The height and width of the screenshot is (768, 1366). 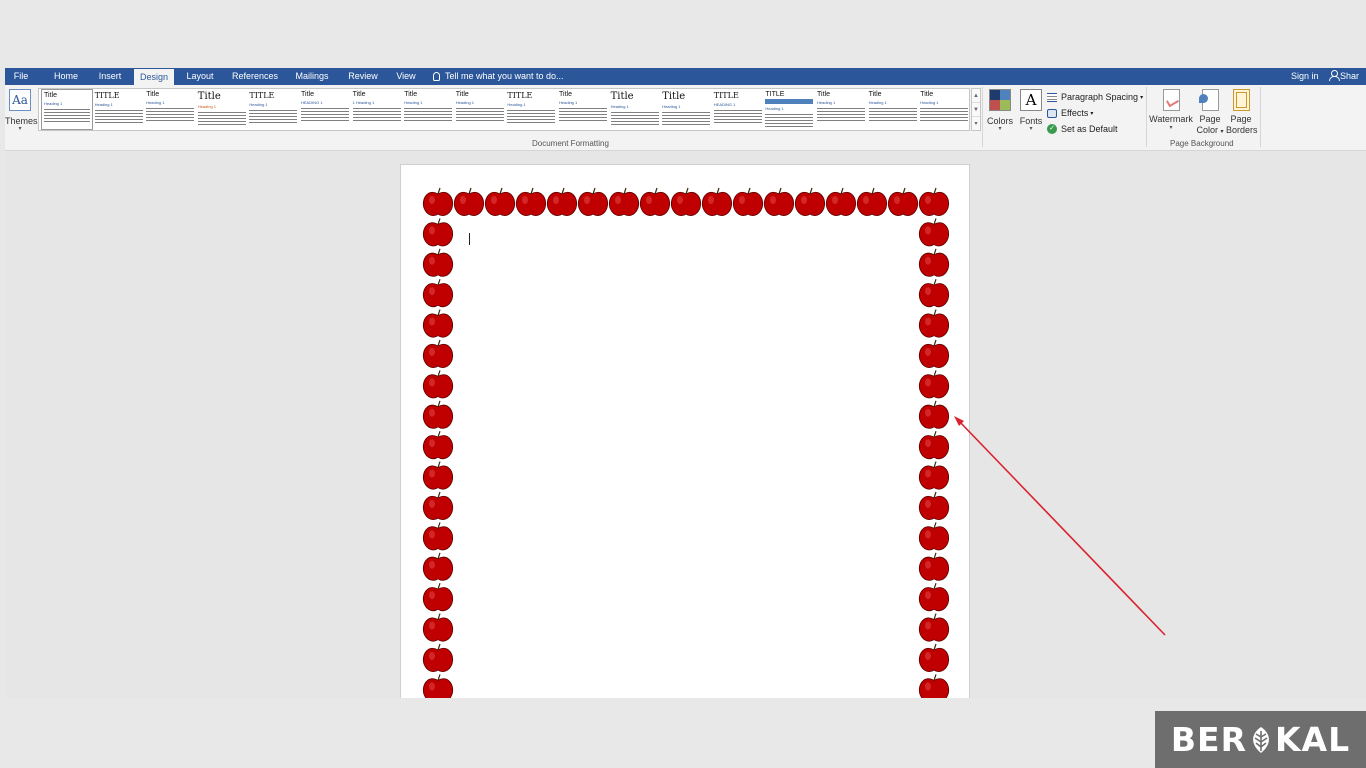 What do you see at coordinates (110, 76) in the screenshot?
I see `tab-insert: Insert` at bounding box center [110, 76].